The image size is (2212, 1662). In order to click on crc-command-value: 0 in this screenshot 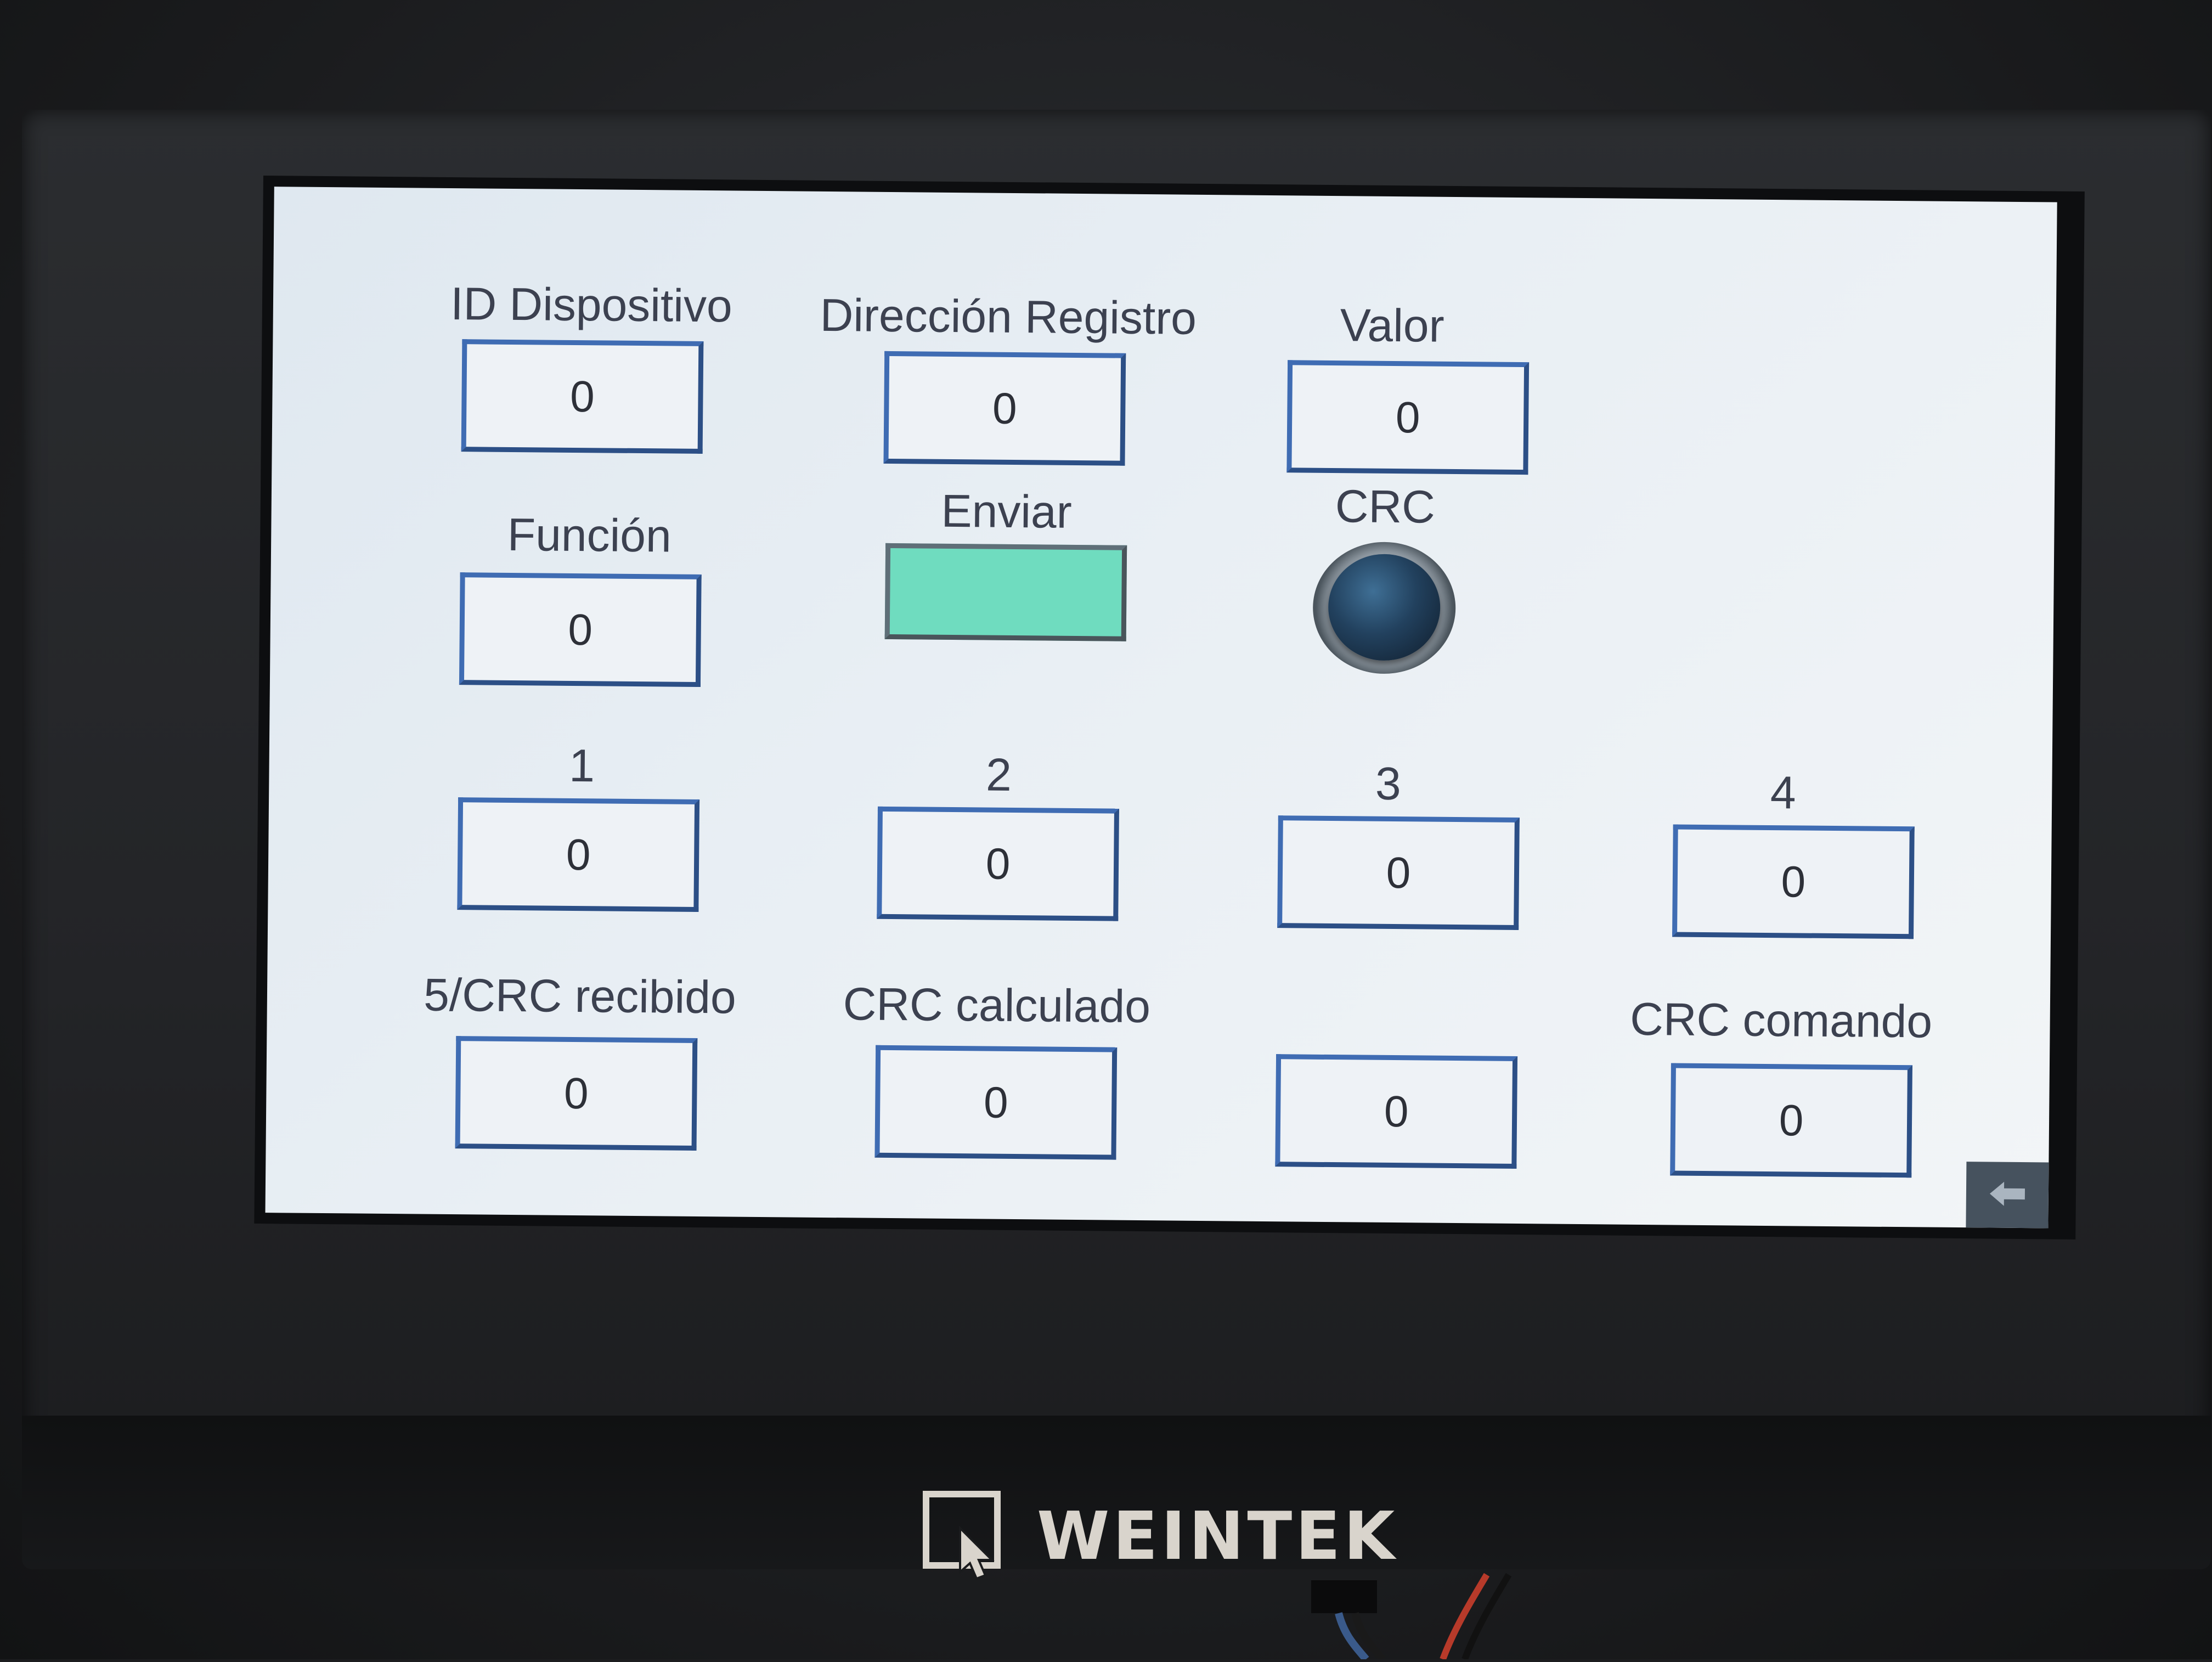, I will do `click(1792, 1120)`.